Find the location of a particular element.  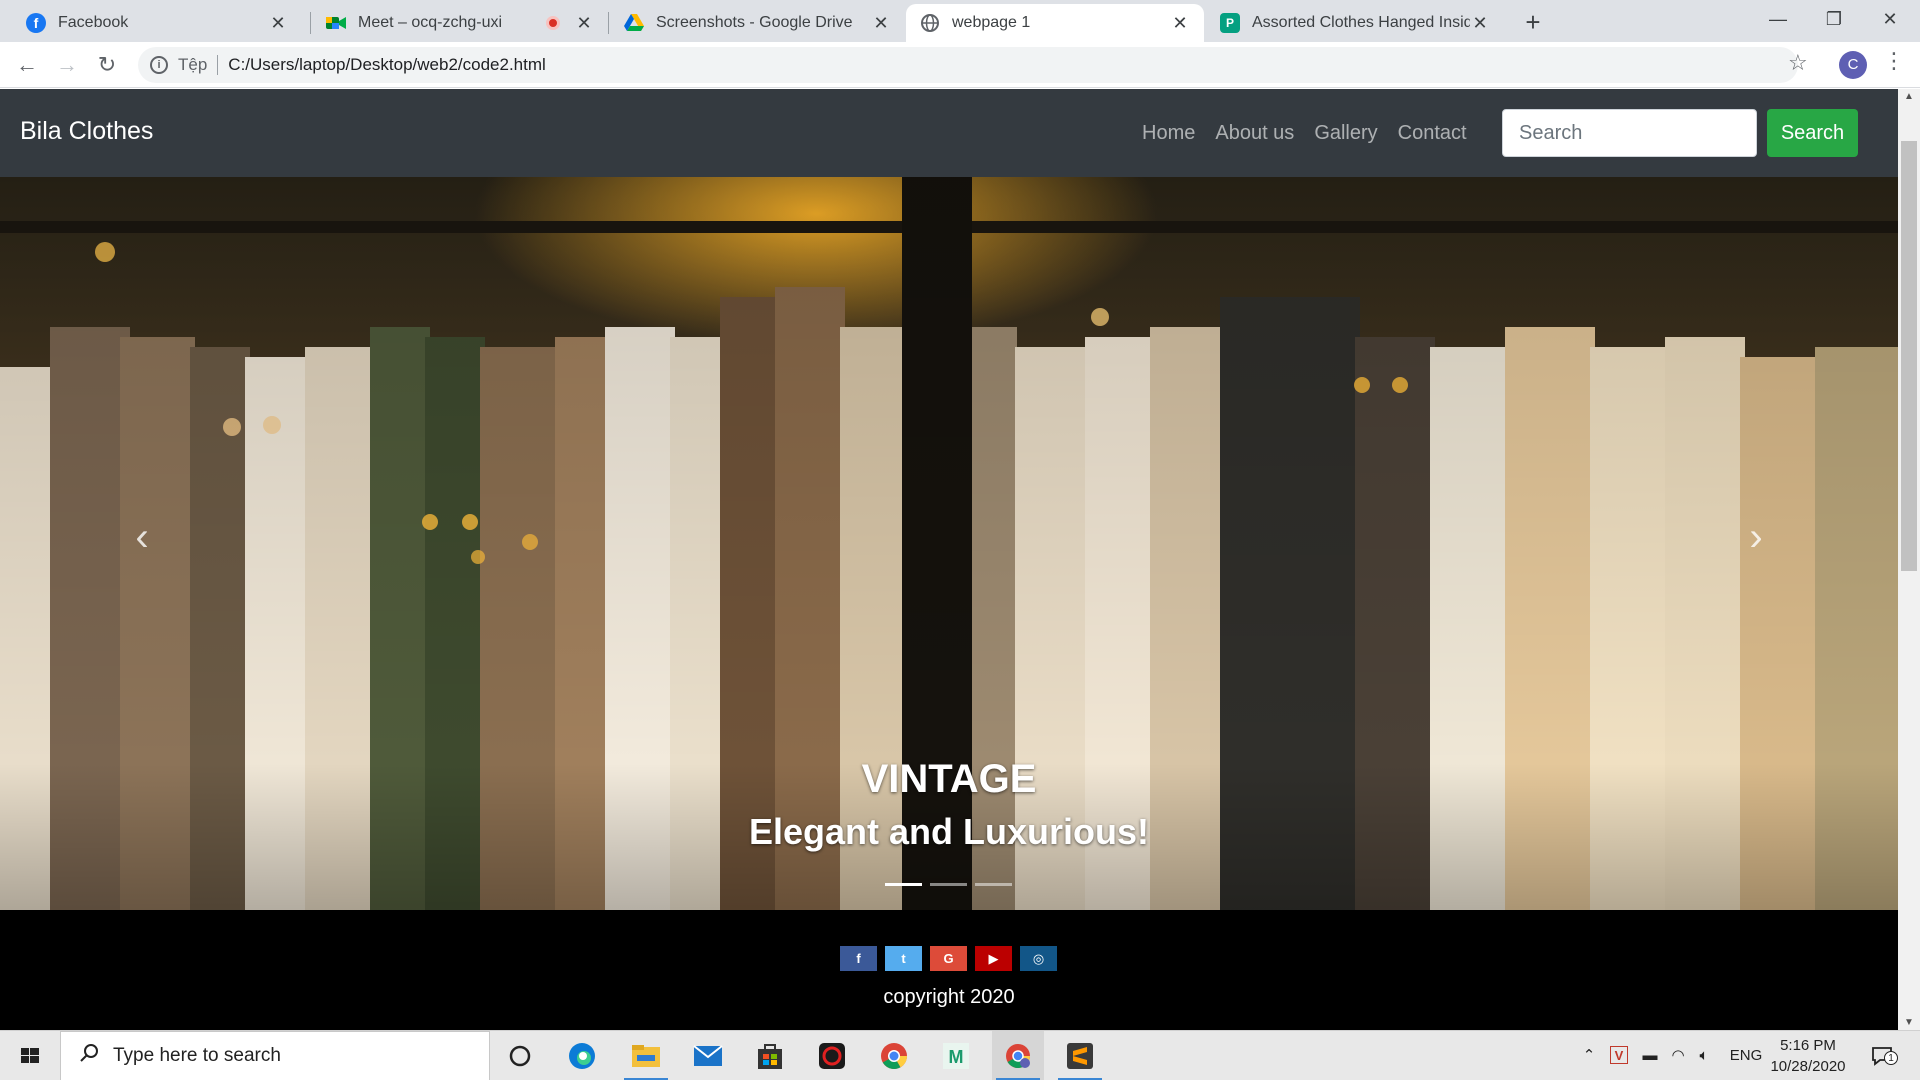

chrome-icon is located at coordinates (894, 1055).